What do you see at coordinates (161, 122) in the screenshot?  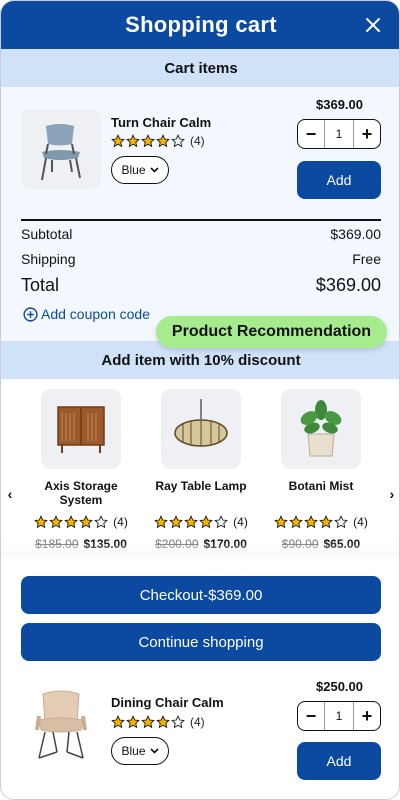 I see `product-name: Turn Chair Calm` at bounding box center [161, 122].